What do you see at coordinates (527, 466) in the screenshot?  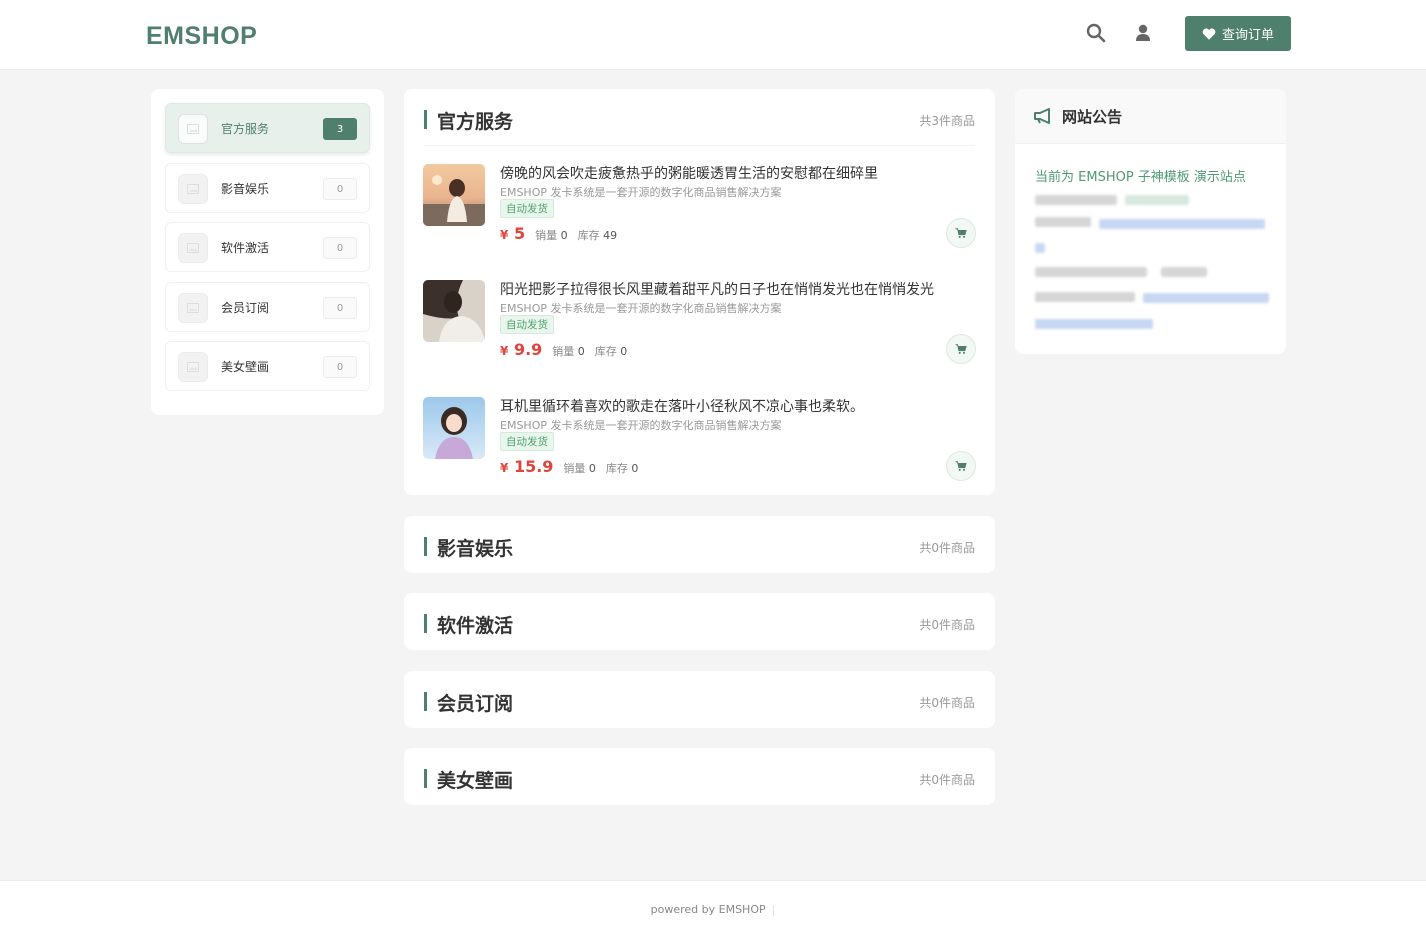 I see `product-price: ¥ 15.9` at bounding box center [527, 466].